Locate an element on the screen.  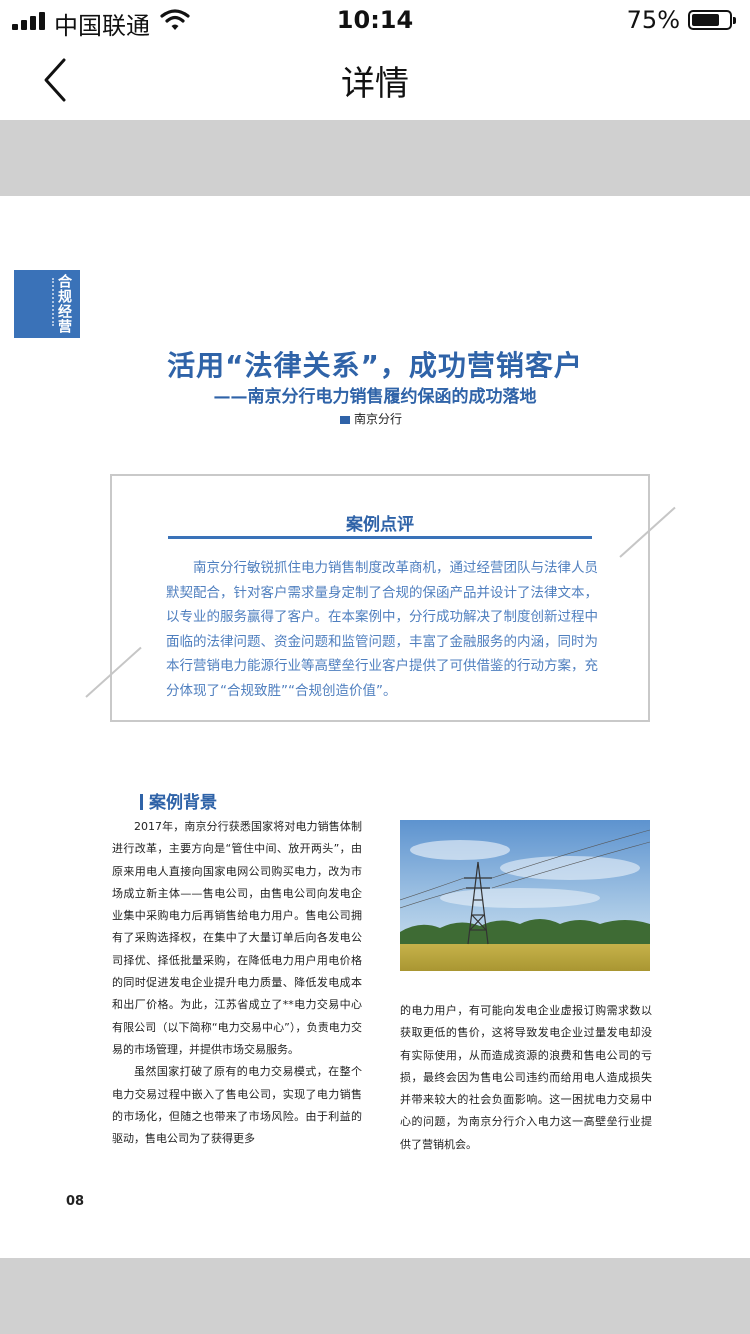
author-name: 南京分行 is located at coordinates (378, 419).